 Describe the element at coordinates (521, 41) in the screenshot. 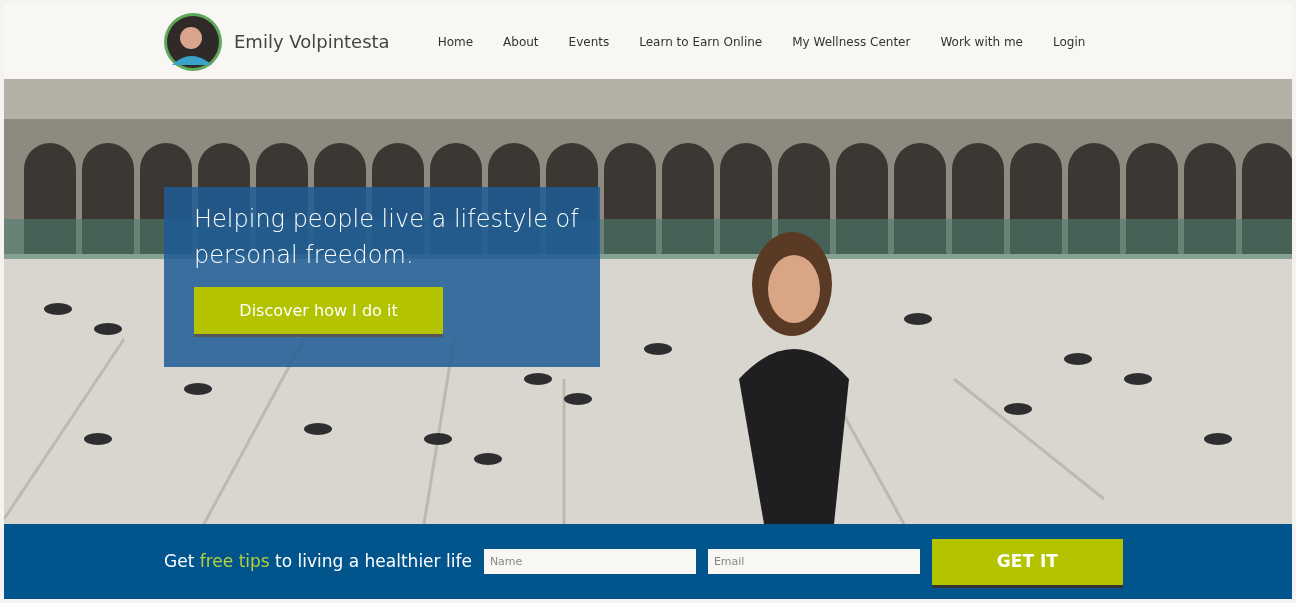

I see `nav-link: About` at that location.